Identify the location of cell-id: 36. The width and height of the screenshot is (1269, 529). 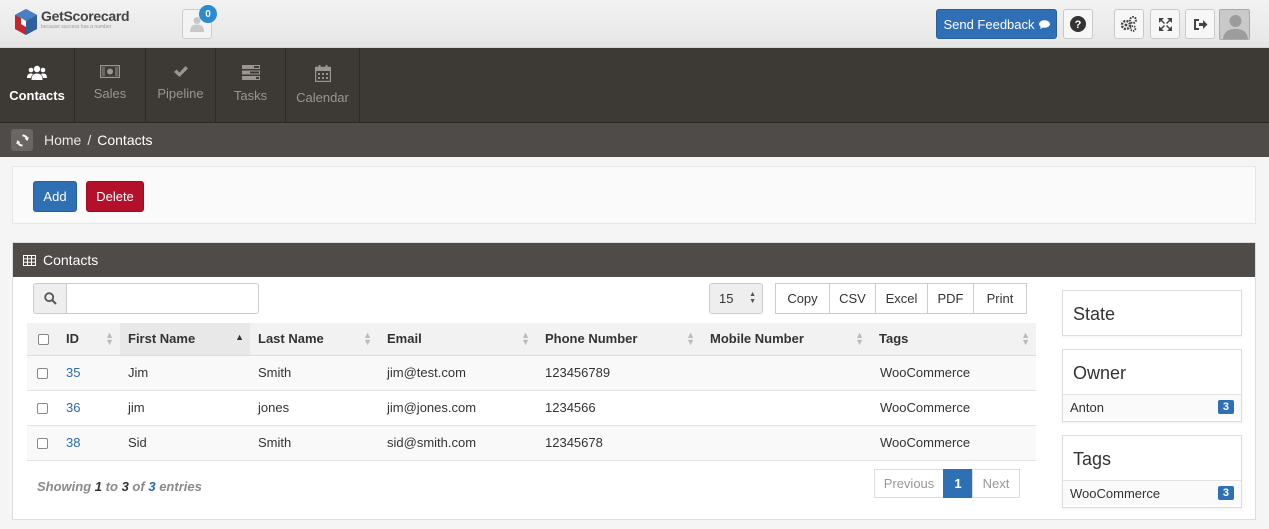
(93, 408).